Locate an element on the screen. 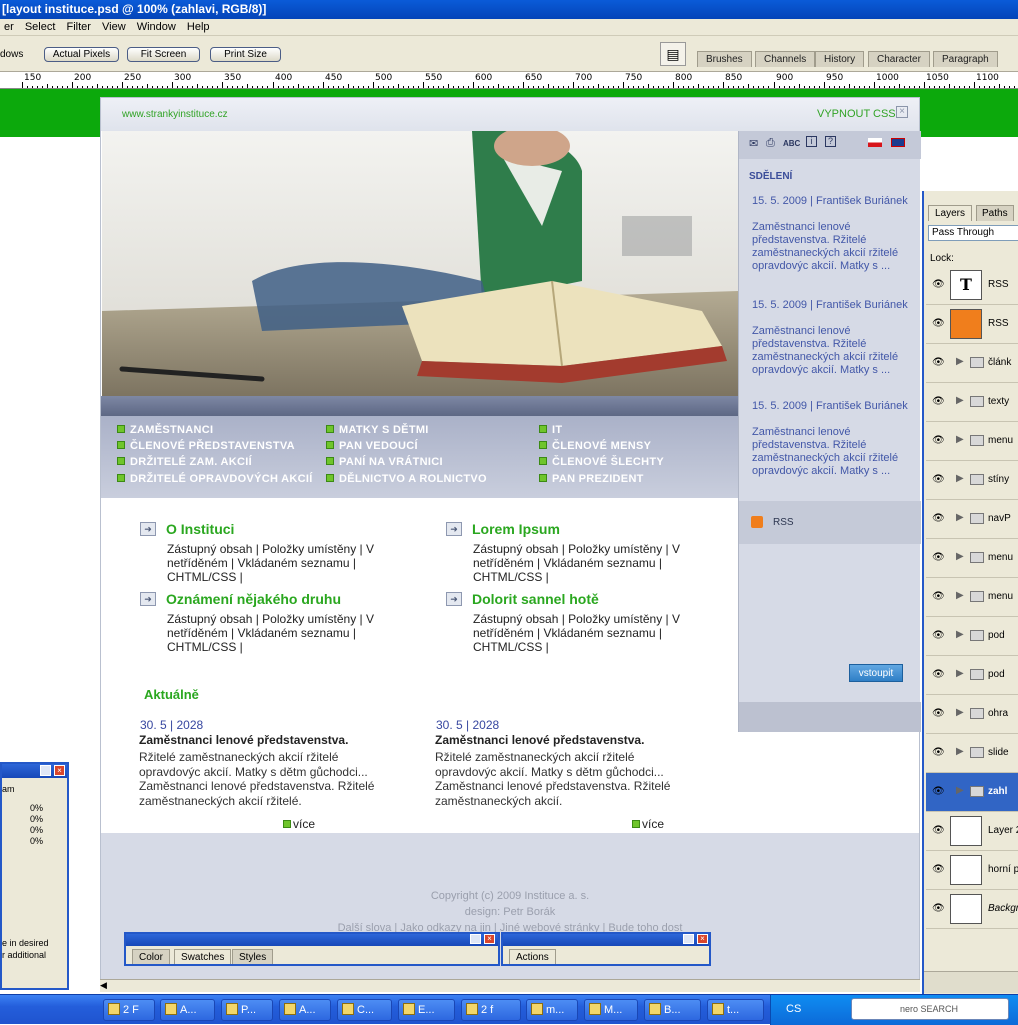 The image size is (1018, 1025). minimize-icon is located at coordinates (45, 770).